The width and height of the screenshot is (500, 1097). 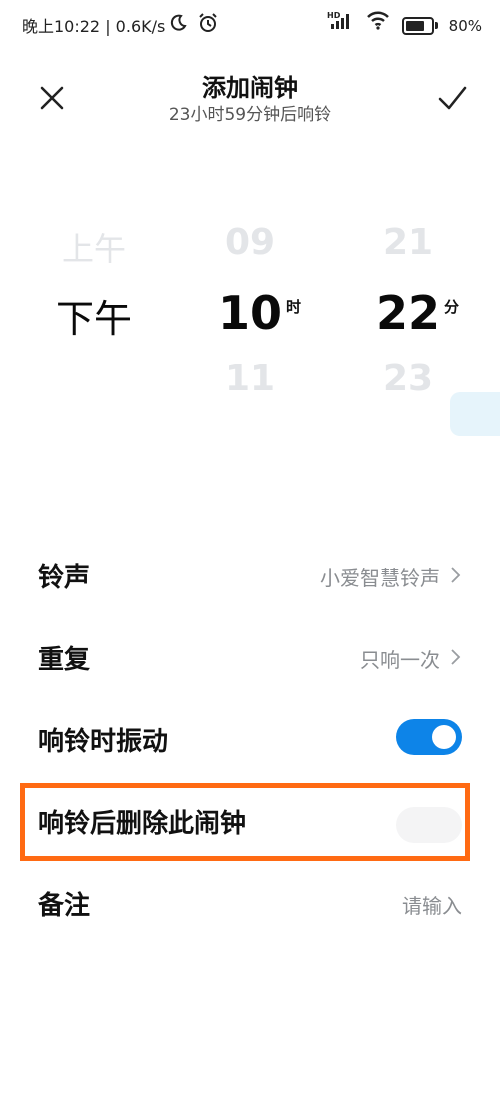 I want to click on hour-next: 11, so click(x=250, y=378).